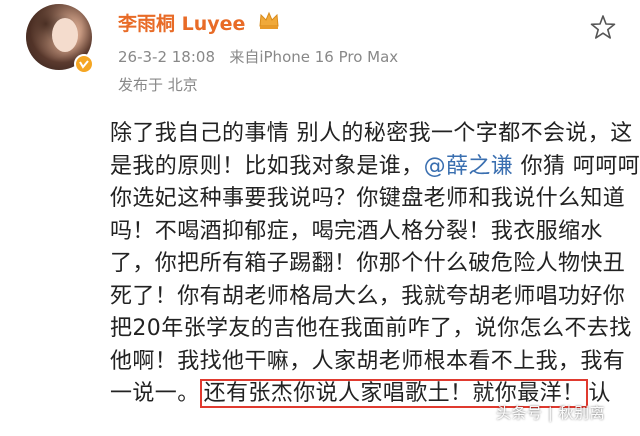 The width and height of the screenshot is (640, 436). What do you see at coordinates (368, 263) in the screenshot?
I see `body-line: 了，你把所有箱子踢翻！你那个什么破危险人物快丑` at bounding box center [368, 263].